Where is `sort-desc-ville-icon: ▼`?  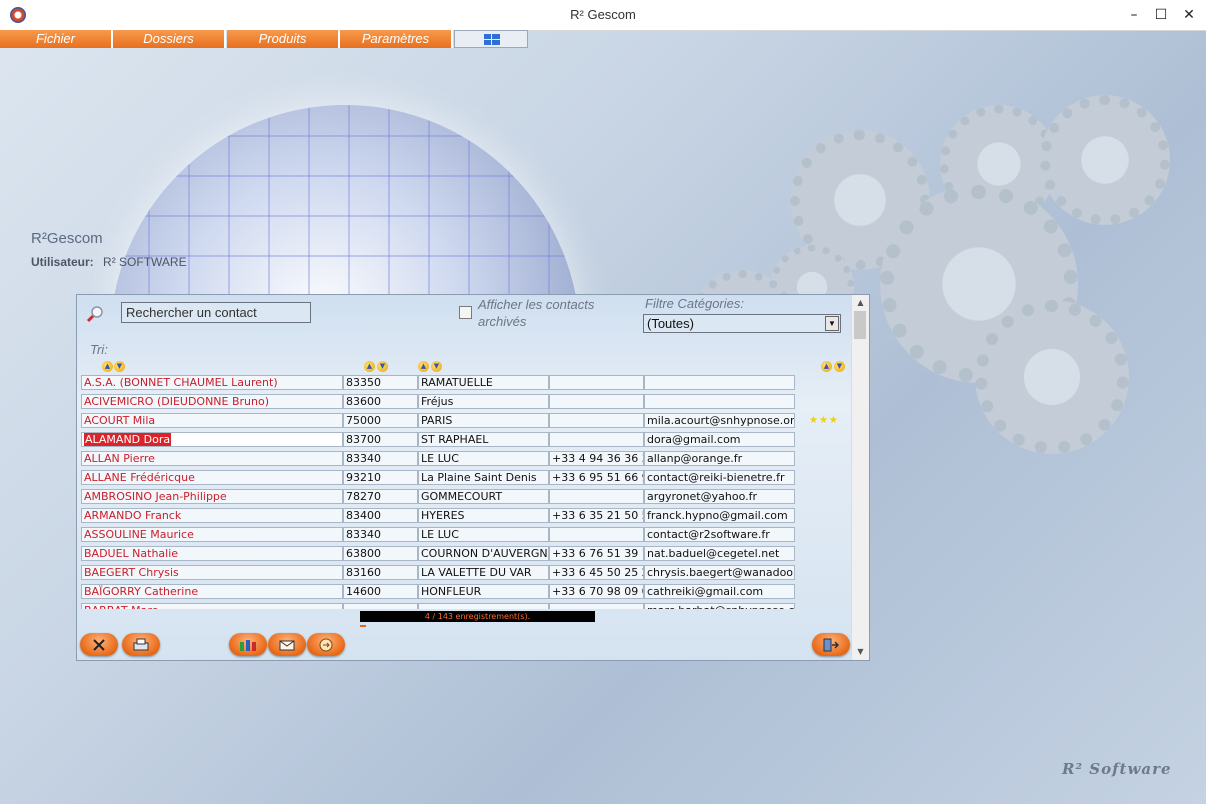 sort-desc-ville-icon: ▼ is located at coordinates (436, 366).